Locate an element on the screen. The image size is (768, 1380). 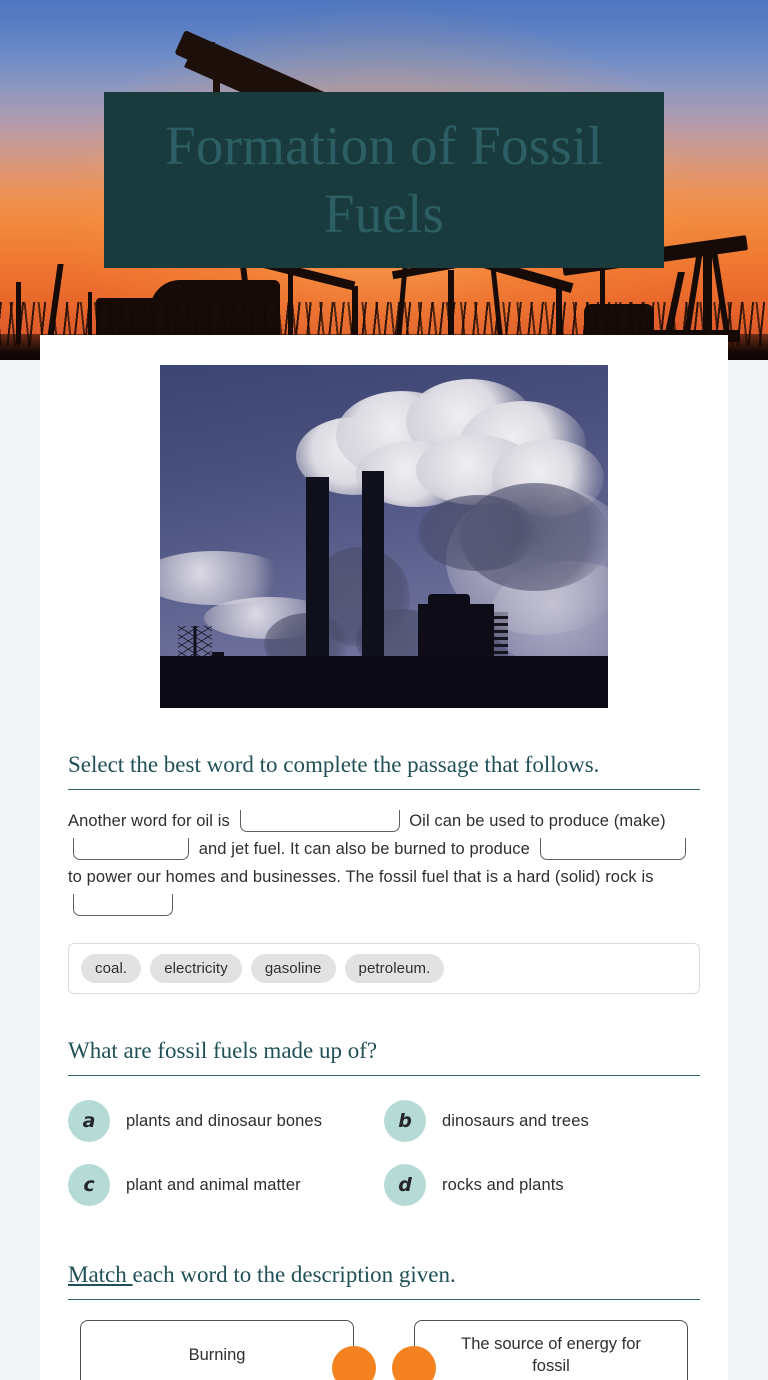
match-left-side: Burning is located at coordinates (224, 1350).